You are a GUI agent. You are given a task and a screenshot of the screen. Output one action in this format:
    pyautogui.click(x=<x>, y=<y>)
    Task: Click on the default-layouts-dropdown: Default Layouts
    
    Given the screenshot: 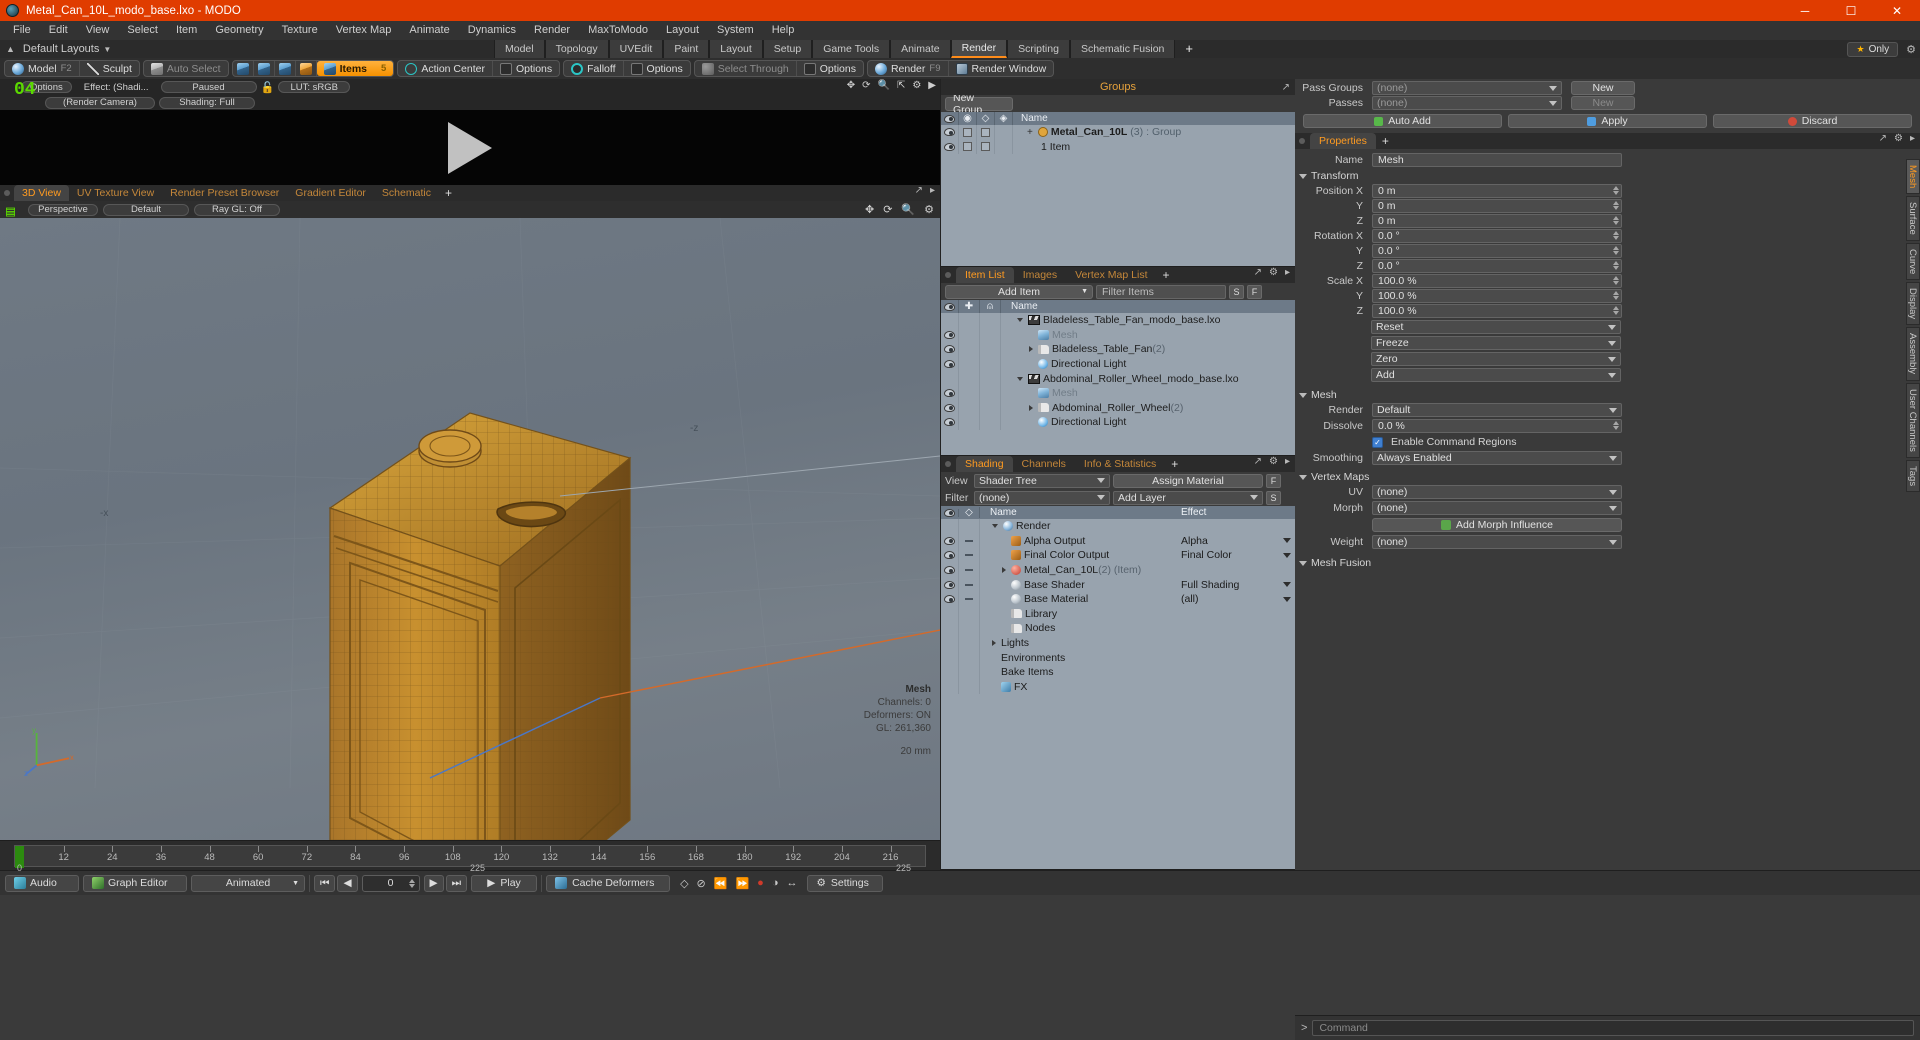 What is the action you would take?
    pyautogui.click(x=61, y=49)
    